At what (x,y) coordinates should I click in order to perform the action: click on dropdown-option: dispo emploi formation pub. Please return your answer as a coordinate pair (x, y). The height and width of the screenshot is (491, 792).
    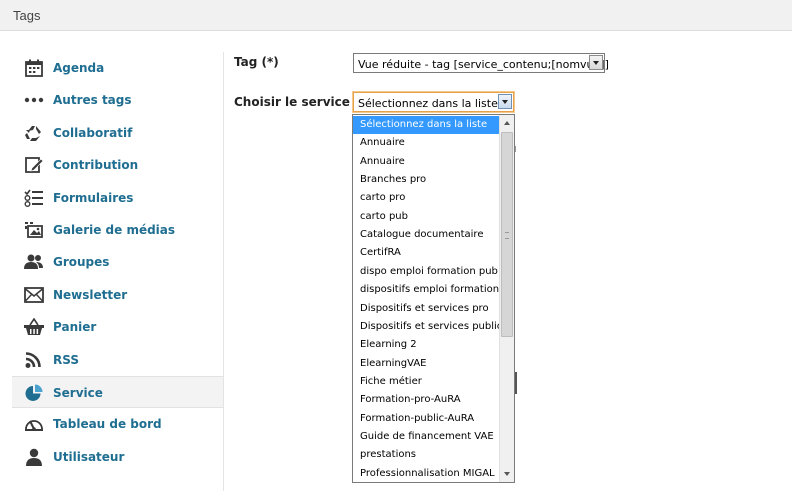
    Looking at the image, I should click on (426, 272).